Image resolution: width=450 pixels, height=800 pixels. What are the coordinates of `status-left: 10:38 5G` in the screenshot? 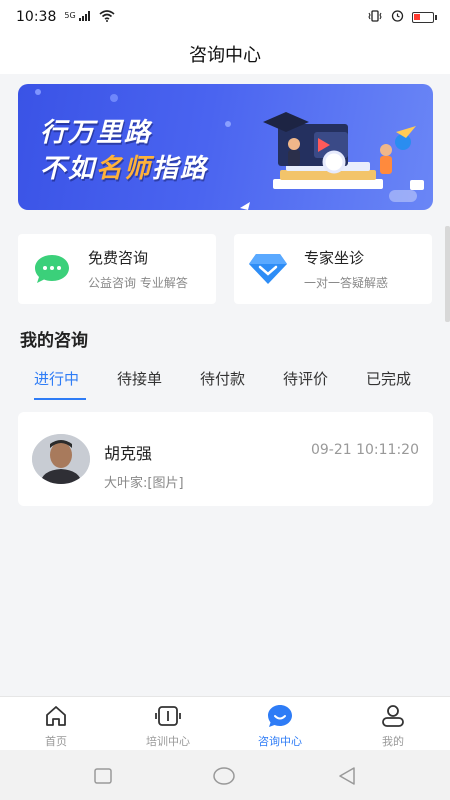 It's located at (65, 17).